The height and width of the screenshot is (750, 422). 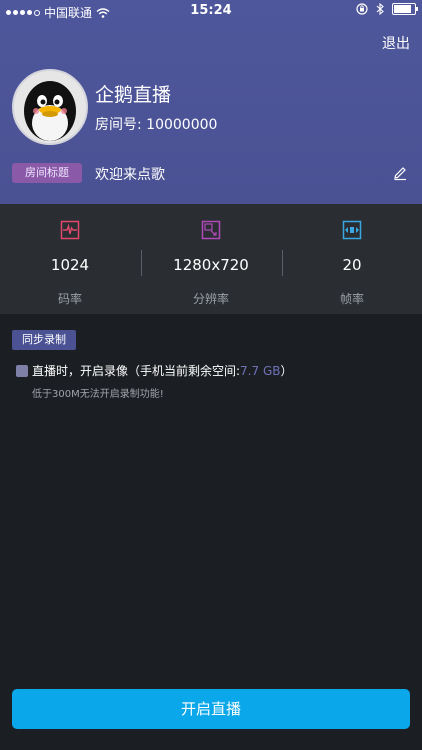 I want to click on framerate-icon, so click(x=352, y=230).